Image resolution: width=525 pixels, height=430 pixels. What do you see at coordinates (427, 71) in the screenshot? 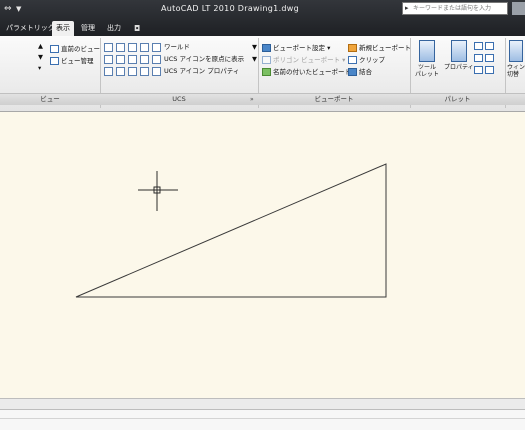
I see `tool-palette-label: ツール パレット` at bounding box center [427, 71].